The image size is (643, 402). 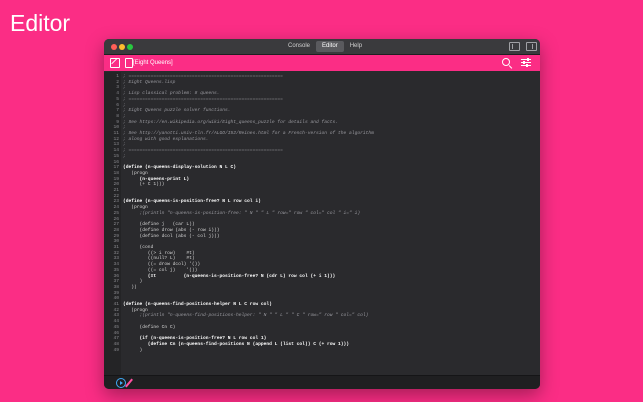 I want to click on window-titlebar: Console Editor Help, so click(x=322, y=47).